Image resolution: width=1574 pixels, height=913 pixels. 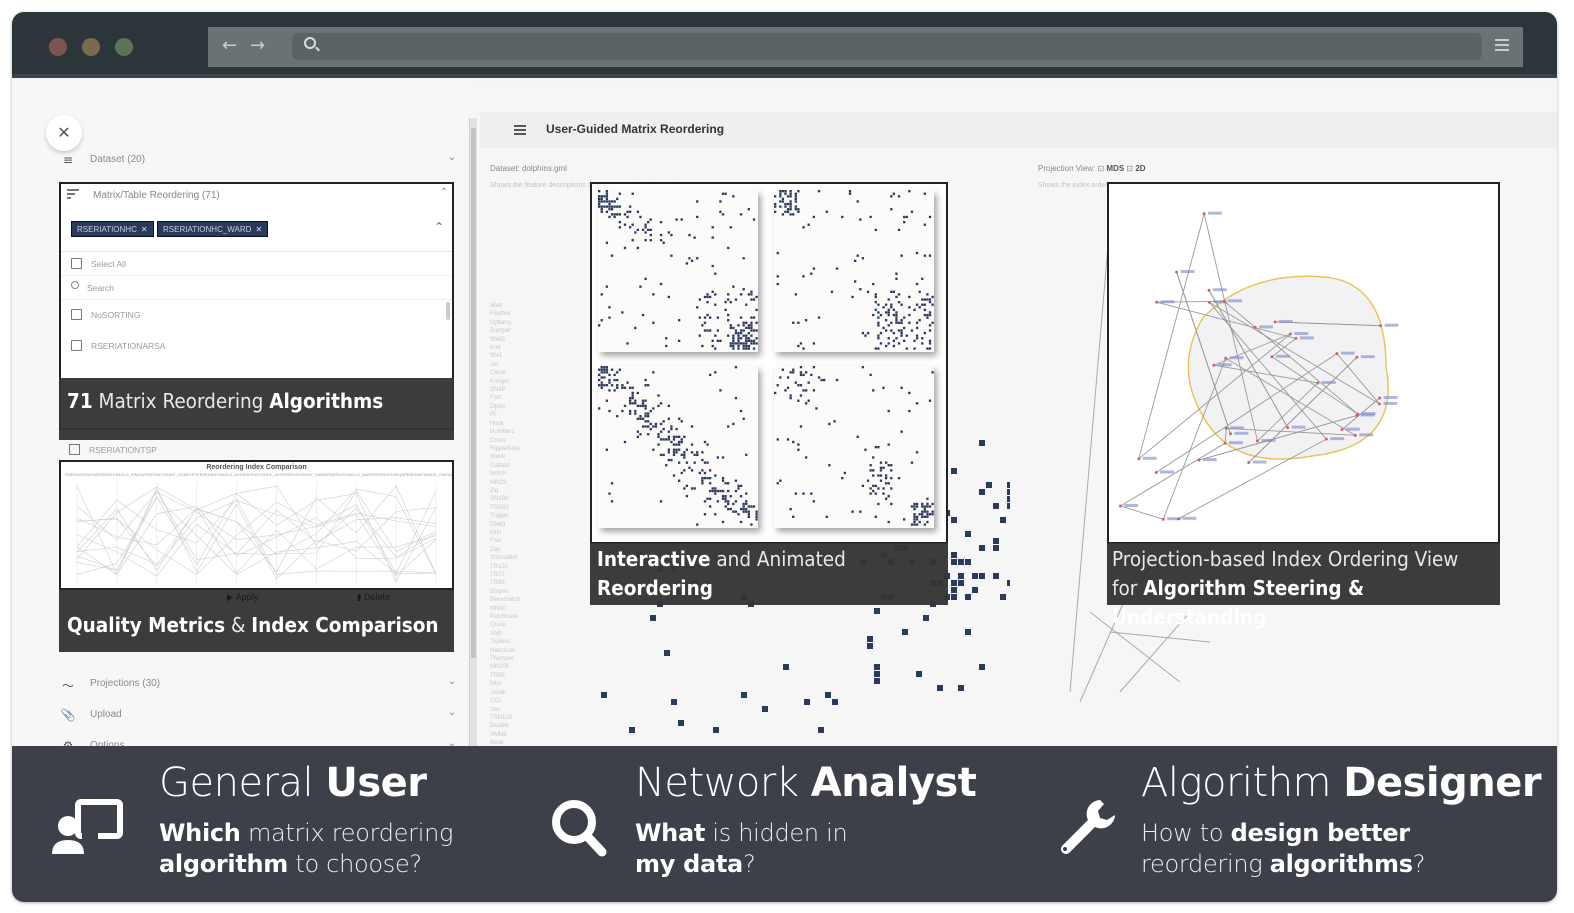 What do you see at coordinates (256, 467) in the screenshot?
I see `comparison-title: Reordering Index Comparison` at bounding box center [256, 467].